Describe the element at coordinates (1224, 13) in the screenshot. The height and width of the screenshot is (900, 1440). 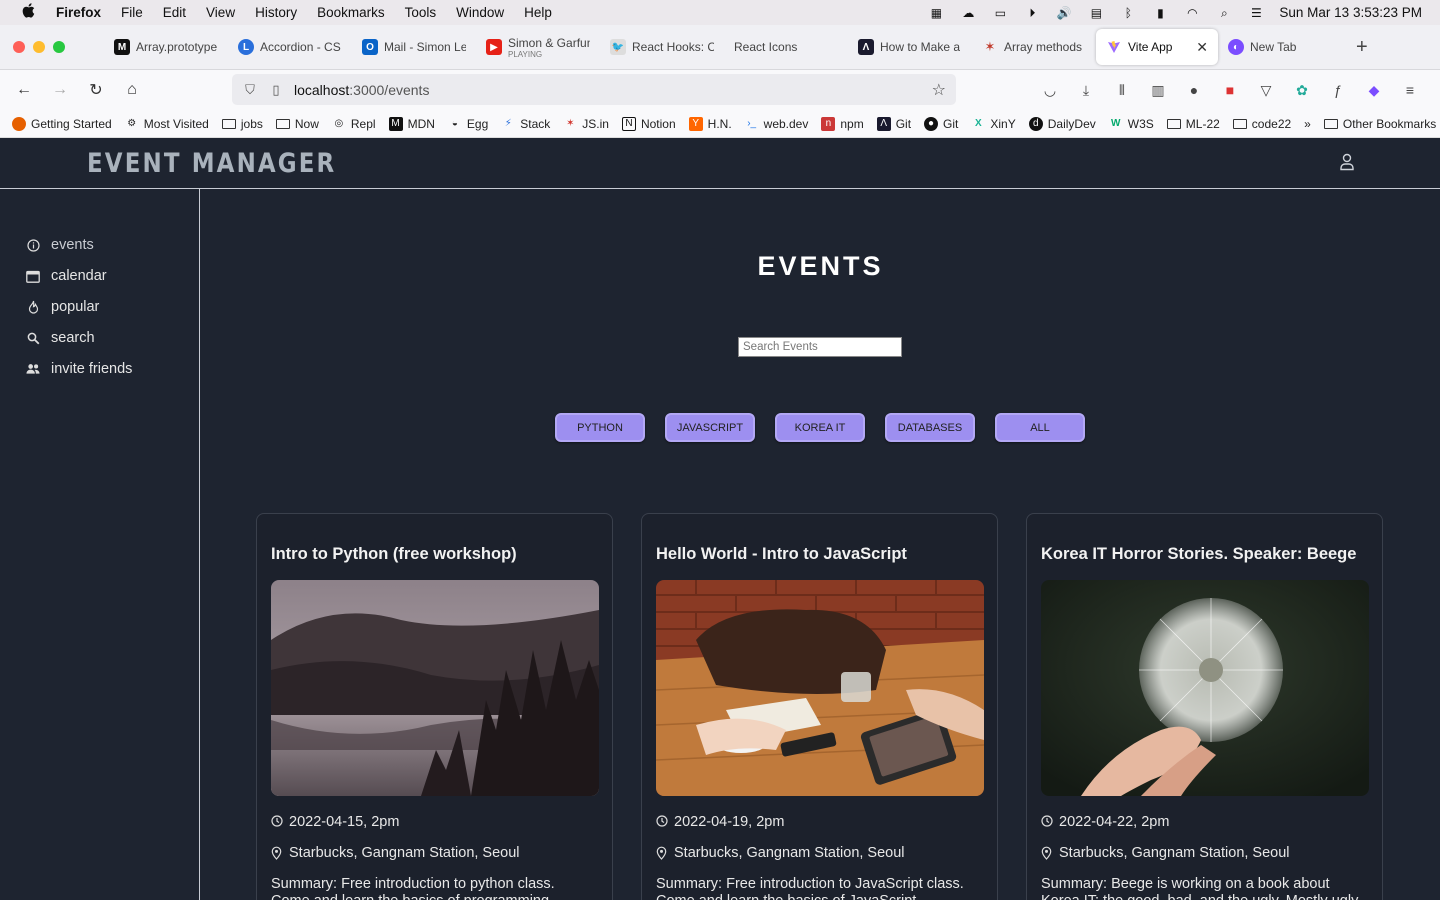
I see `spotlight-icon: ⌕` at that location.